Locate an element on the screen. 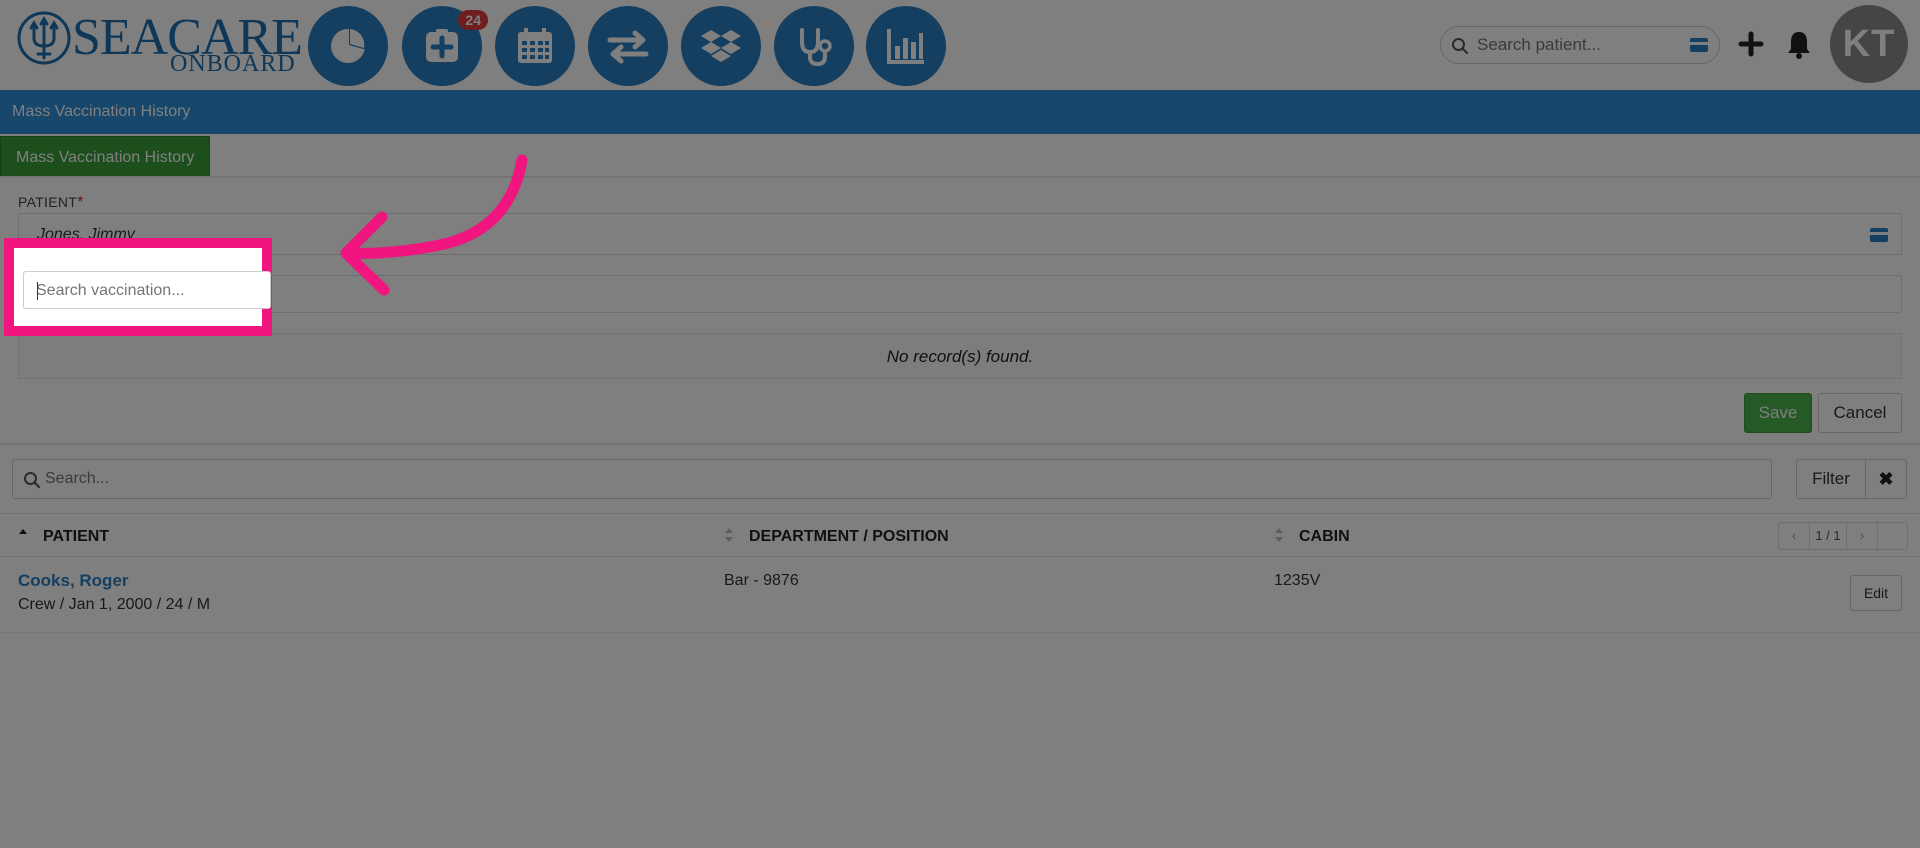 This screenshot has height=848, width=1920. transfer-button is located at coordinates (628, 46).